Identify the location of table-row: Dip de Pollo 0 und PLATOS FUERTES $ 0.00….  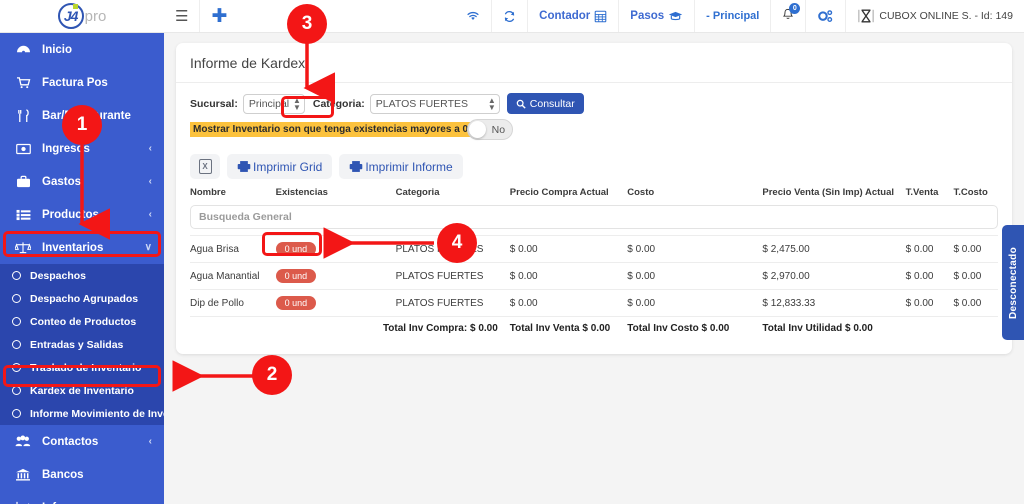
(594, 303).